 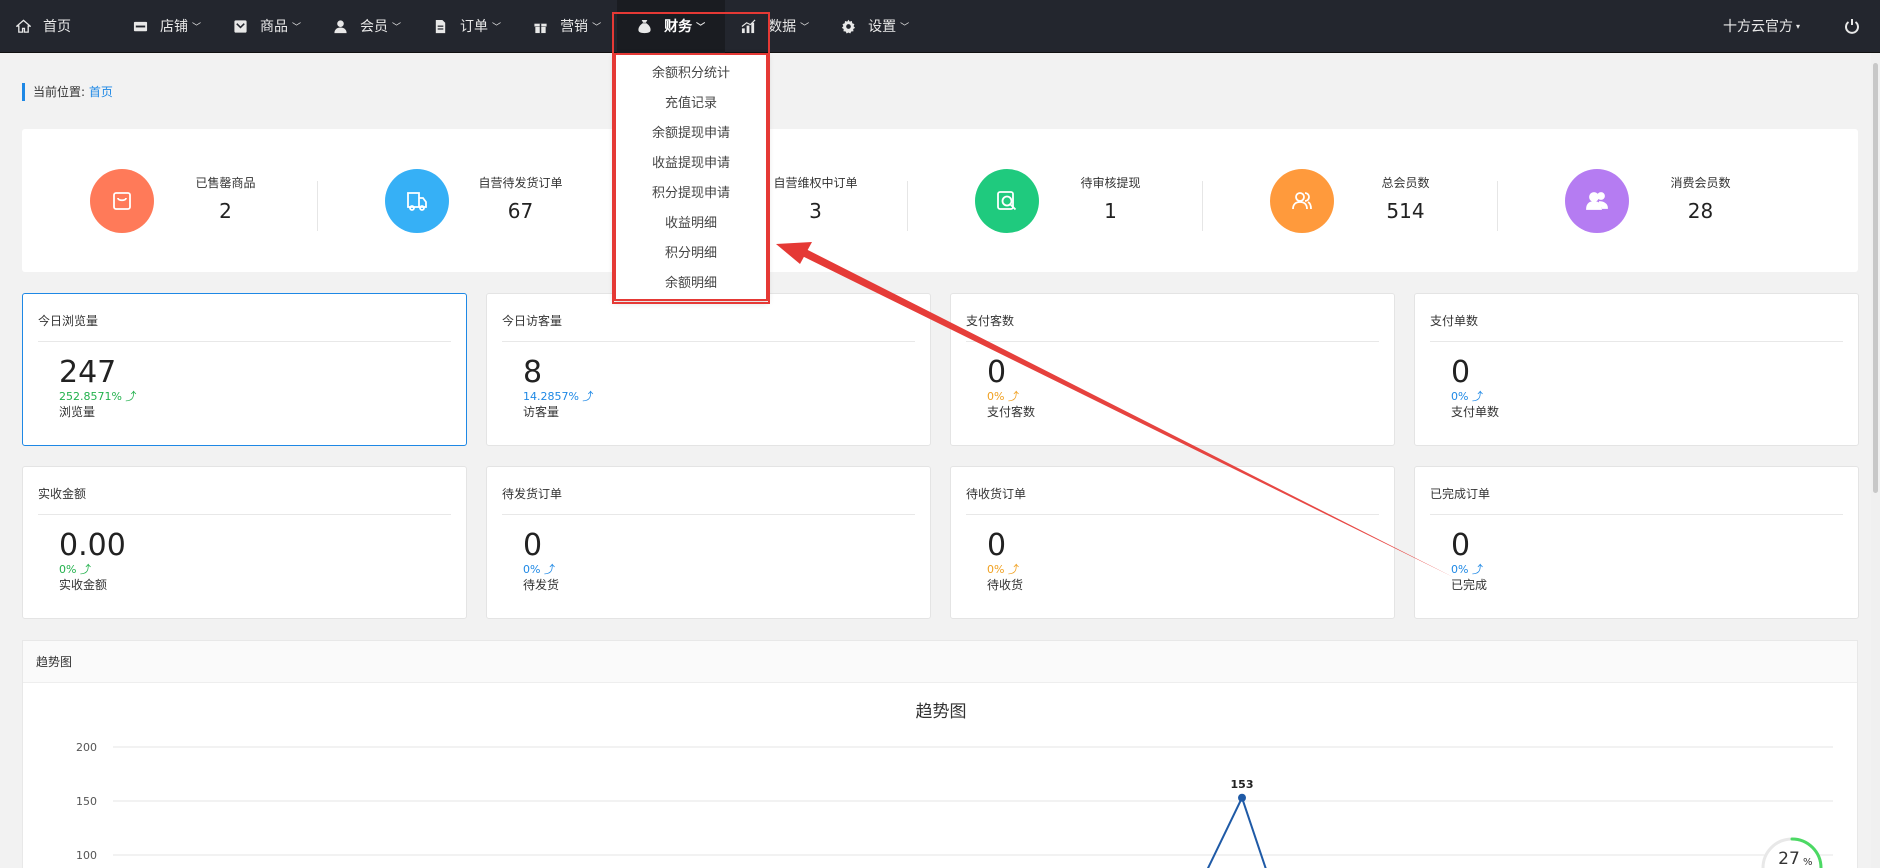 I want to click on users-icon, so click(x=1302, y=200).